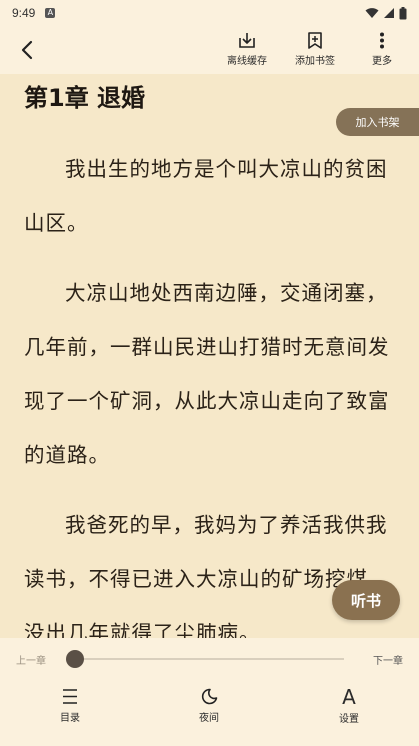  I want to click on night-mode-button: 夜间, so click(209, 706).